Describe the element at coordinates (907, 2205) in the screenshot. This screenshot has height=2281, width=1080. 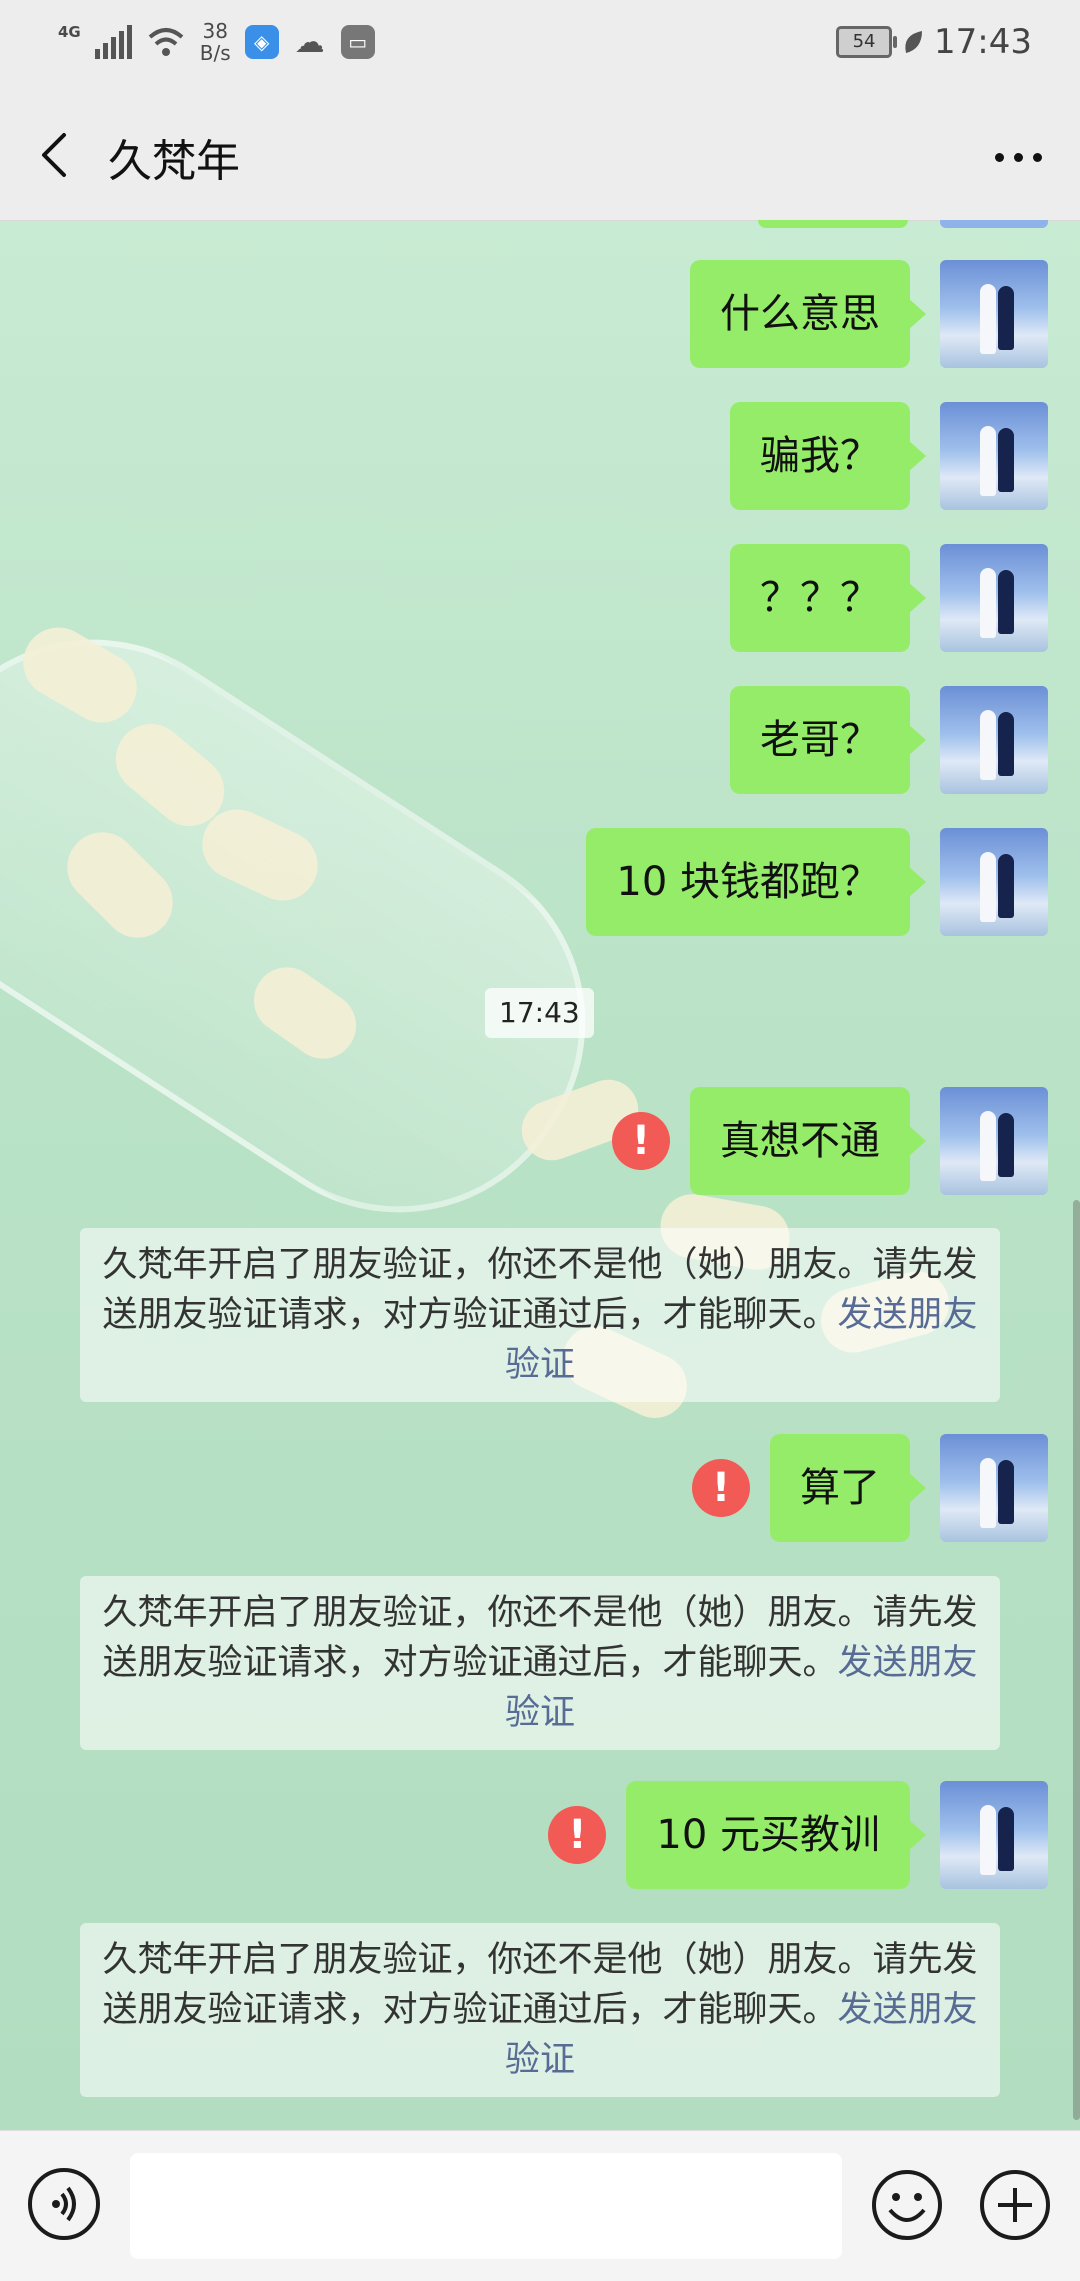
I see `emoji-icon` at that location.